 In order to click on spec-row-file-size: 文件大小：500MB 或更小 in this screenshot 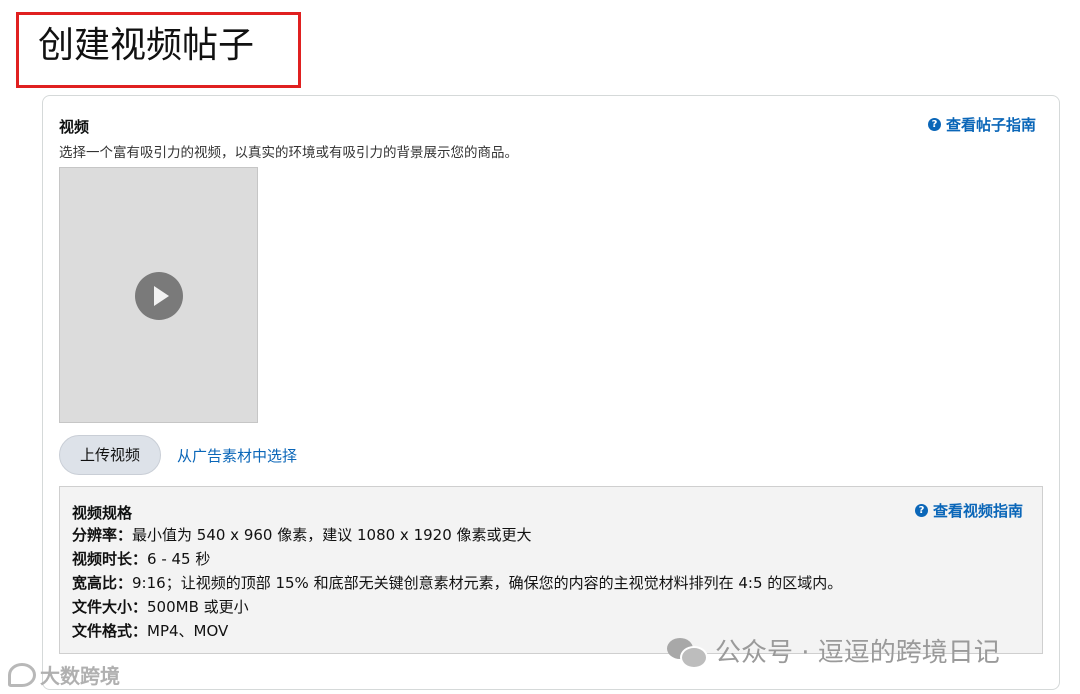, I will do `click(160, 606)`.